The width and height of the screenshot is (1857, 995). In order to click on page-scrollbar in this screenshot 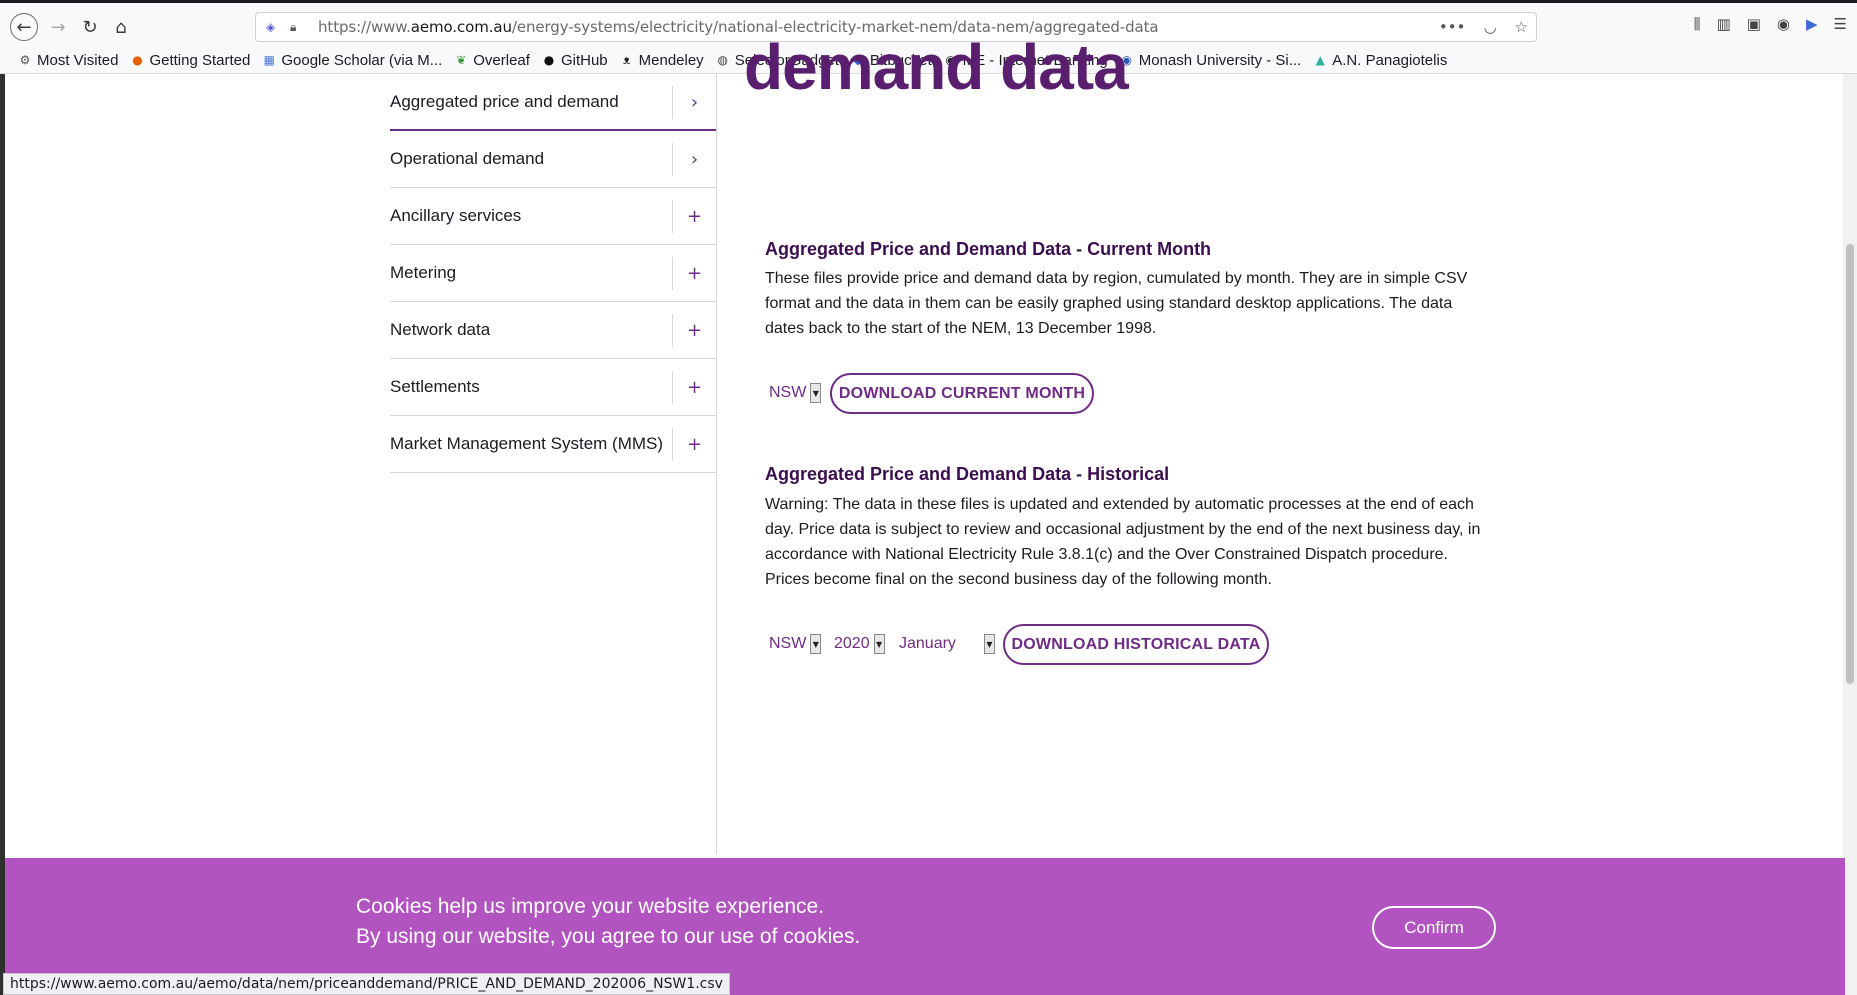, I will do `click(1850, 534)`.